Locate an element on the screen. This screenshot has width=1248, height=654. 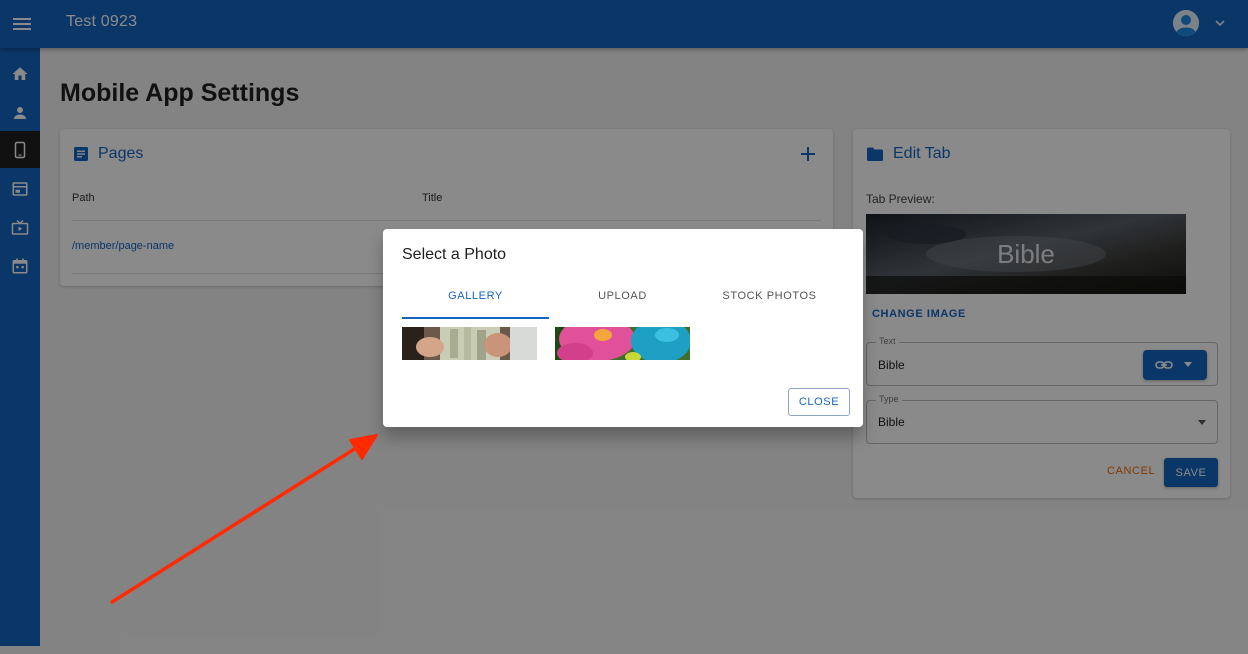
dialog-title: Select a Photo is located at coordinates (454, 254).